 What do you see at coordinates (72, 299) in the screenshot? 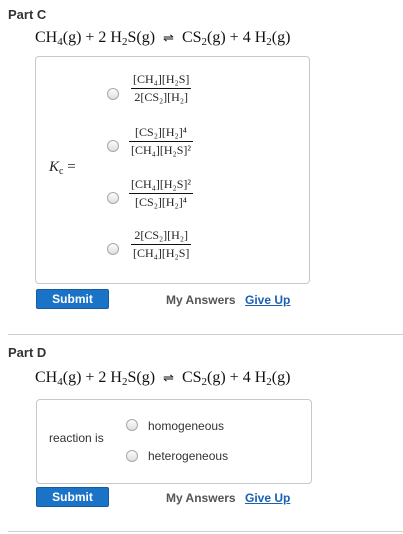
I see `part-c-submit-button: Submit` at bounding box center [72, 299].